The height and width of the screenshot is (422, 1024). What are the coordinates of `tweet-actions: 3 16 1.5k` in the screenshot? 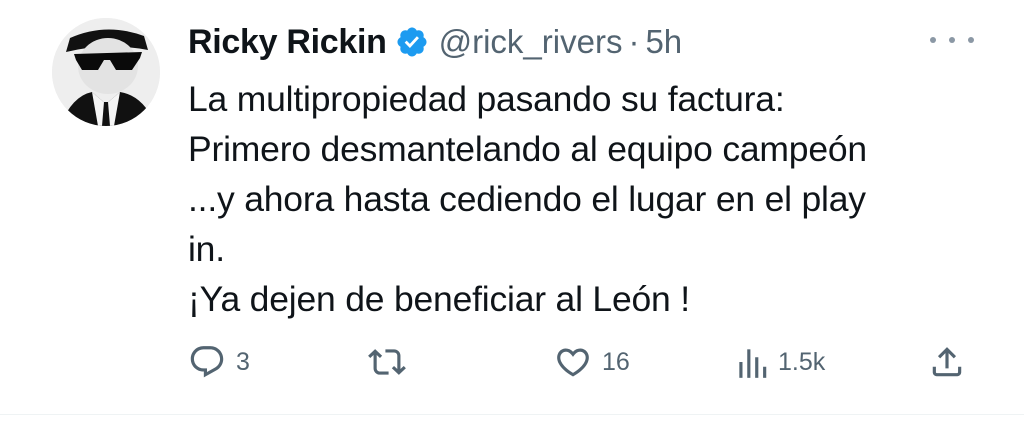 It's located at (583, 362).